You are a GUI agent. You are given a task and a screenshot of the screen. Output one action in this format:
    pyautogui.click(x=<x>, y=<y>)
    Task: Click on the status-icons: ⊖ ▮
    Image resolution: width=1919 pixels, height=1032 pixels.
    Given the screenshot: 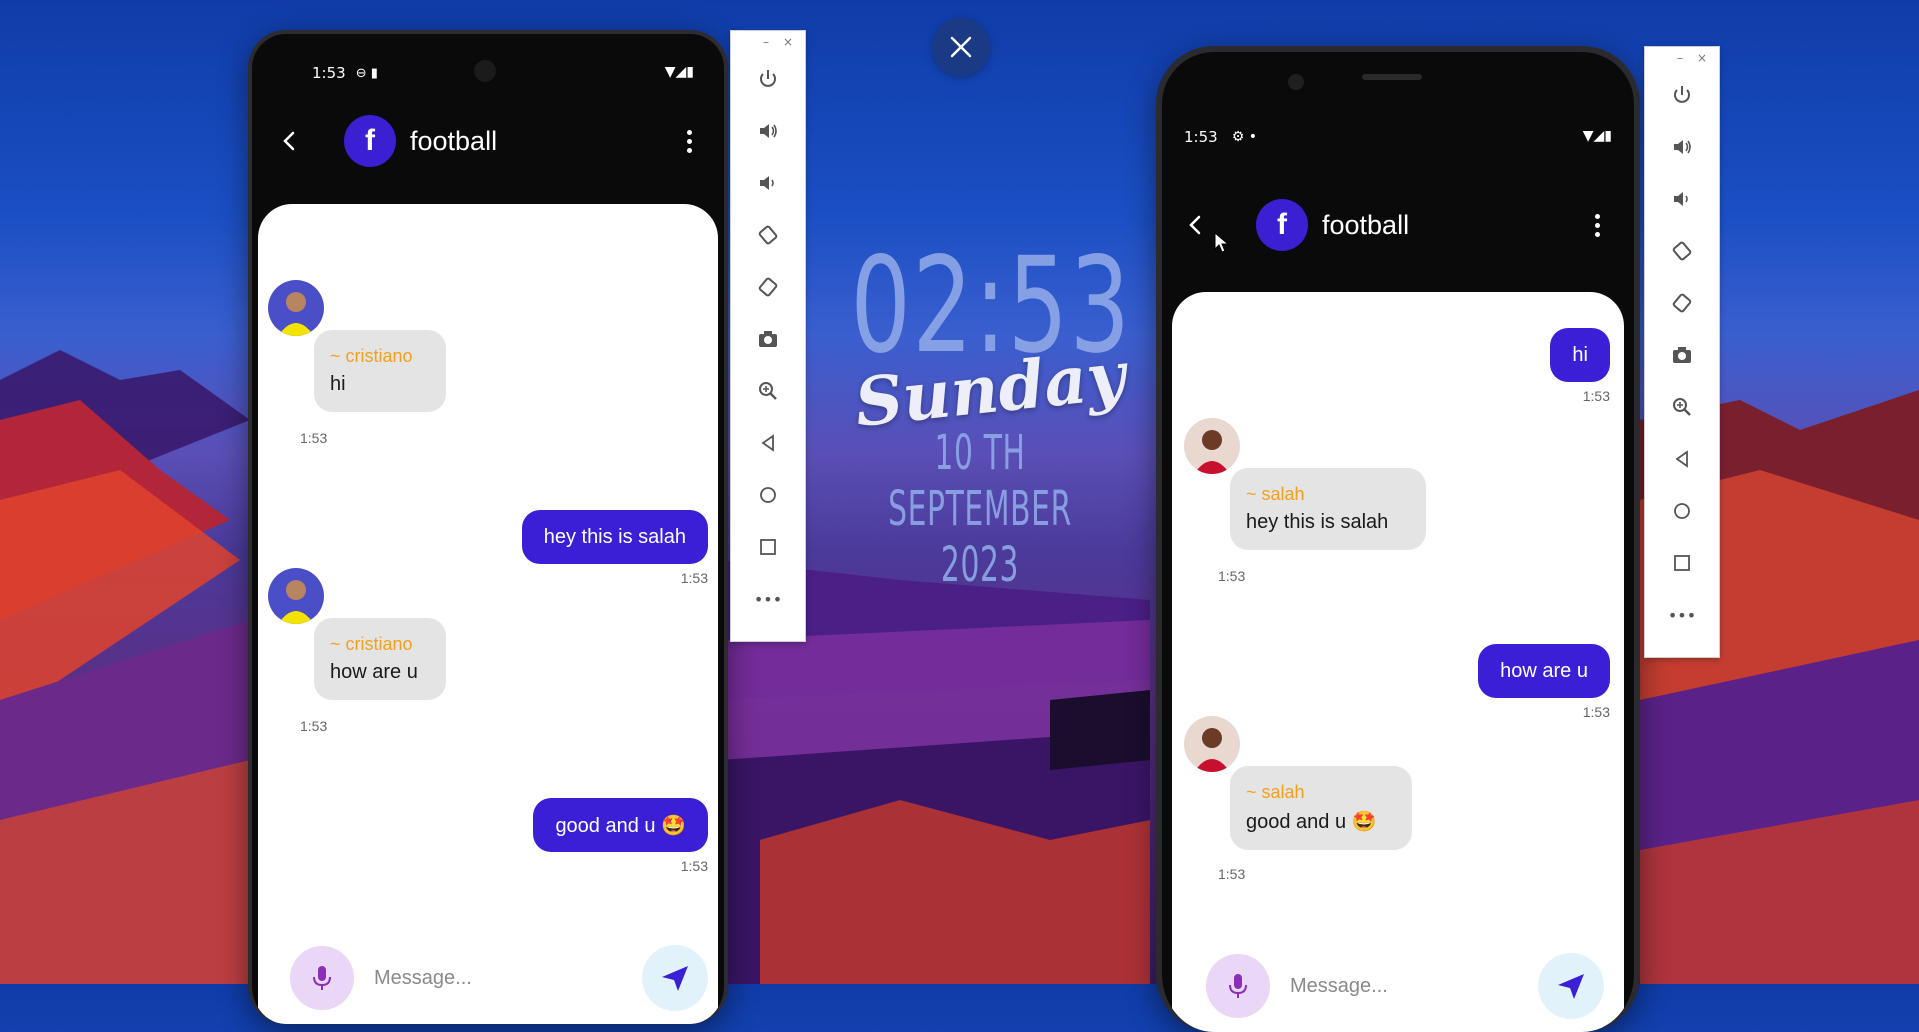 What is the action you would take?
    pyautogui.click(x=366, y=73)
    